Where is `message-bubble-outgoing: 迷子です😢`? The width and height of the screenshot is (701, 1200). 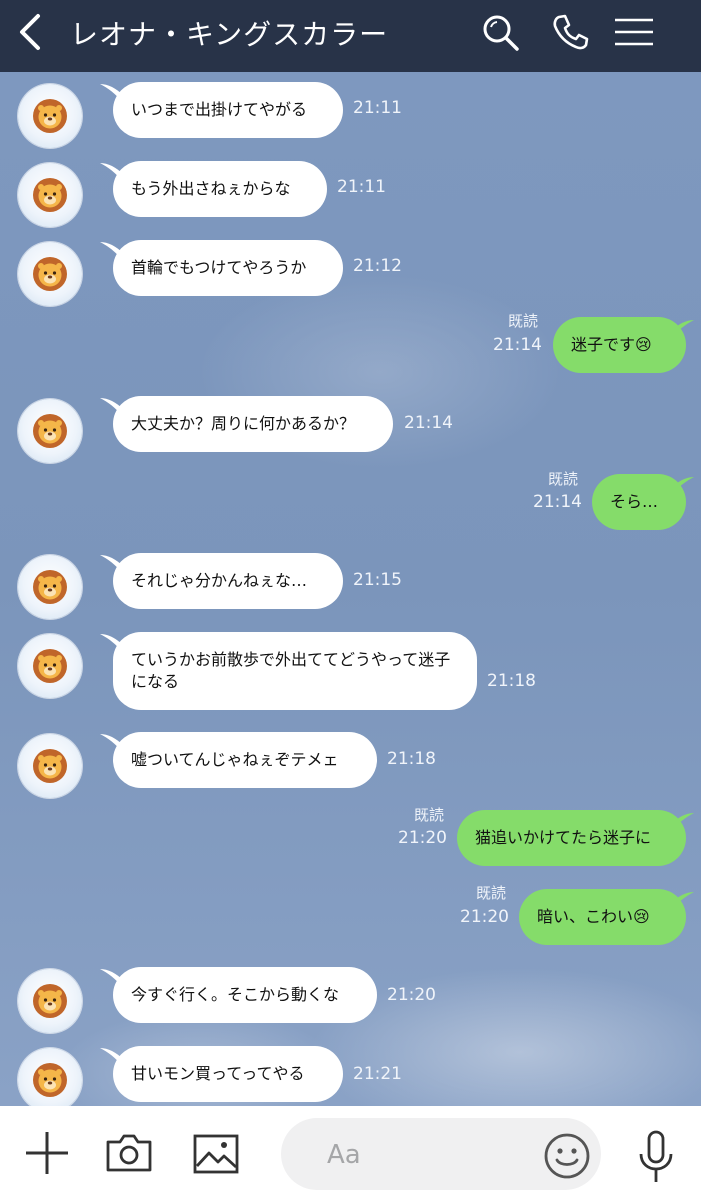
message-bubble-outgoing: 迷子です😢 is located at coordinates (619, 345).